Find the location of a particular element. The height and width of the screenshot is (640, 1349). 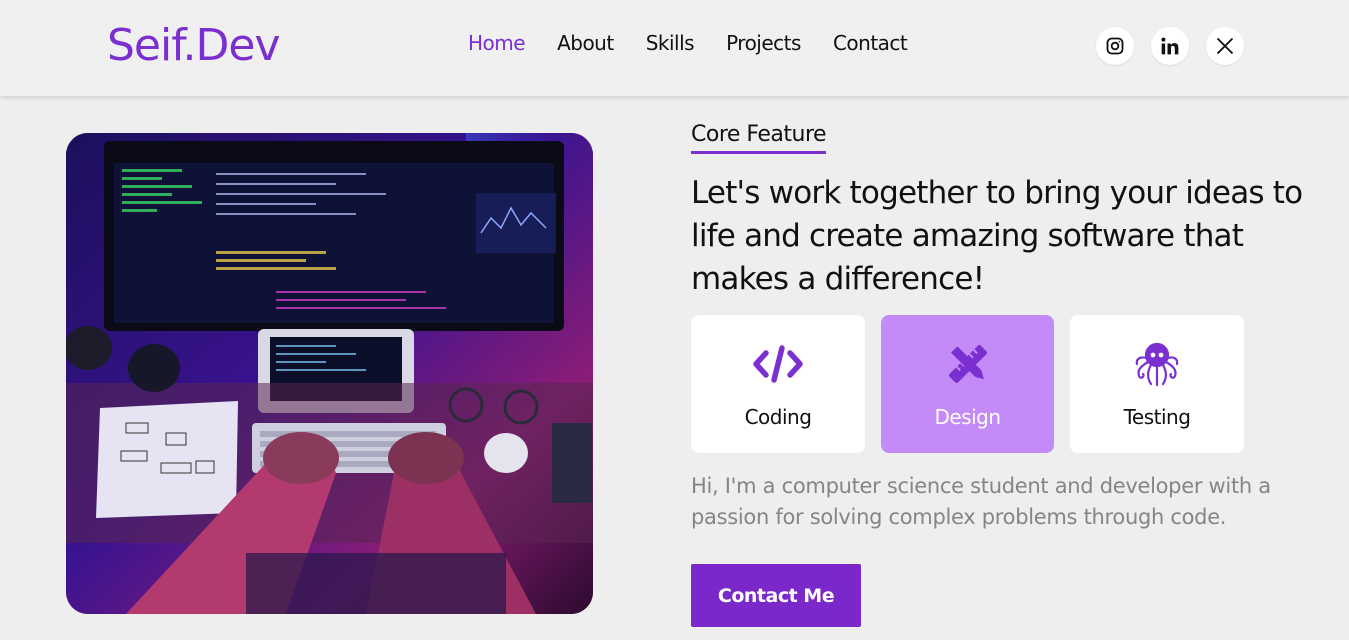

octopus-icon is located at coordinates (1157, 364).